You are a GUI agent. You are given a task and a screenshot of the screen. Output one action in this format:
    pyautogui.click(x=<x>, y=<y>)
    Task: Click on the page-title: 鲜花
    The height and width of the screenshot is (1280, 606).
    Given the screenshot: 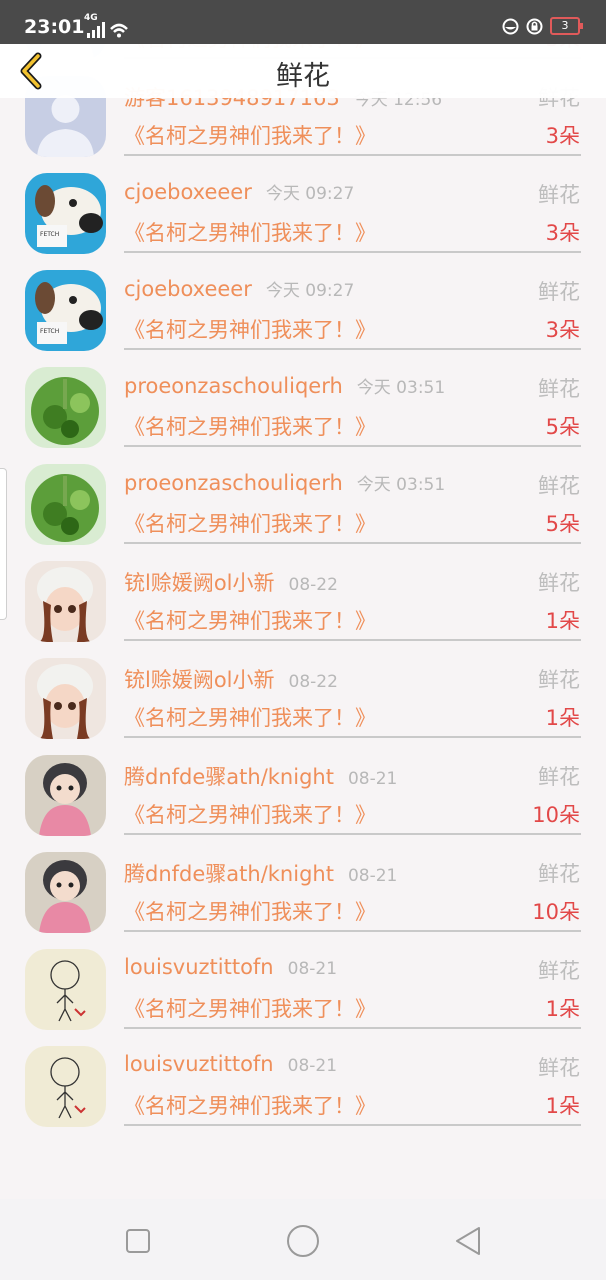 What is the action you would take?
    pyautogui.click(x=303, y=76)
    